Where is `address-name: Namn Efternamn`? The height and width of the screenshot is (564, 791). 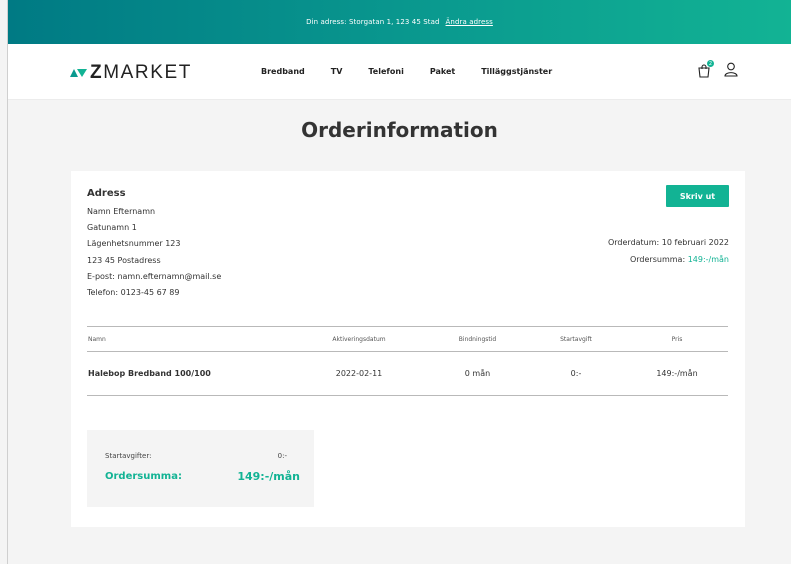
address-name: Namn Efternamn is located at coordinates (121, 211).